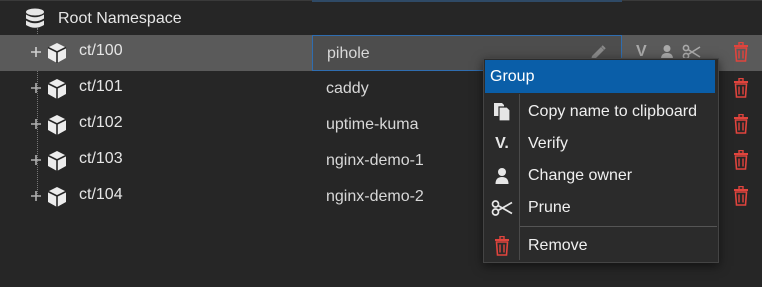  I want to click on container-id-label: ct/103, so click(101, 158).